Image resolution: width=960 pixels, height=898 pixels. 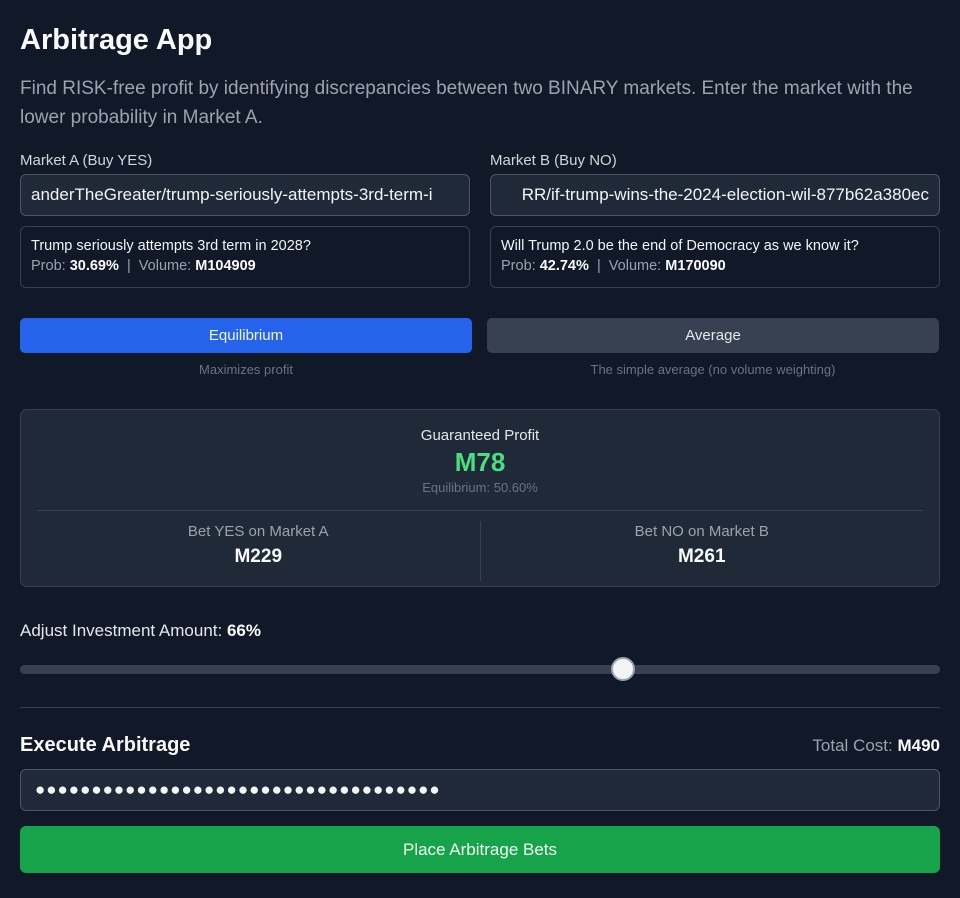 I want to click on total-cost: Total Cost: M490, so click(x=876, y=746).